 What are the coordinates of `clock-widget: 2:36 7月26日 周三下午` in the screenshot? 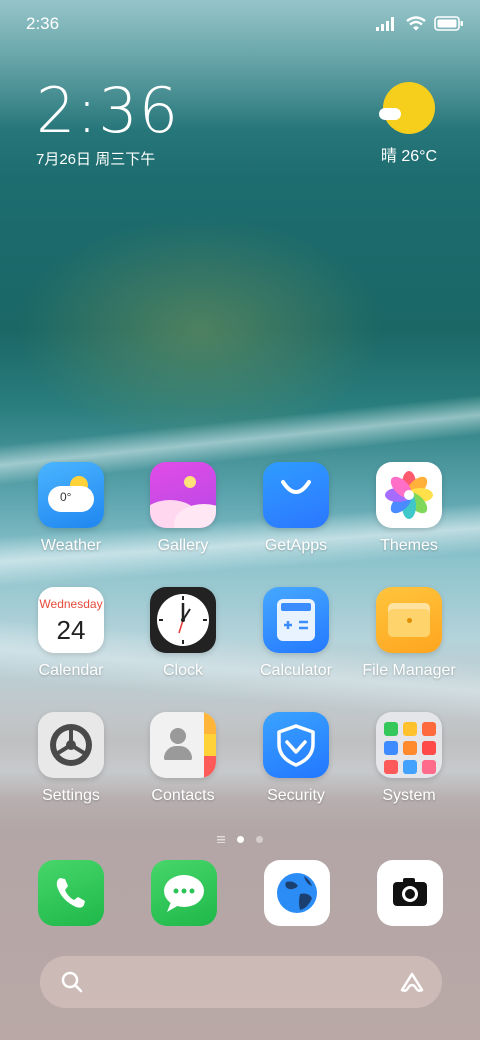 It's located at (107, 124).